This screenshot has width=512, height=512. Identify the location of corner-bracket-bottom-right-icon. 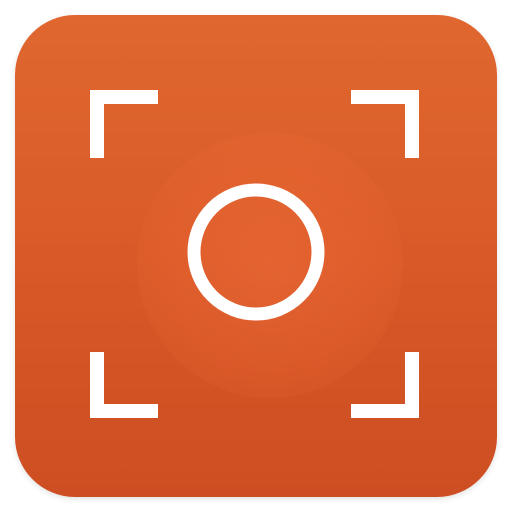
(385, 385).